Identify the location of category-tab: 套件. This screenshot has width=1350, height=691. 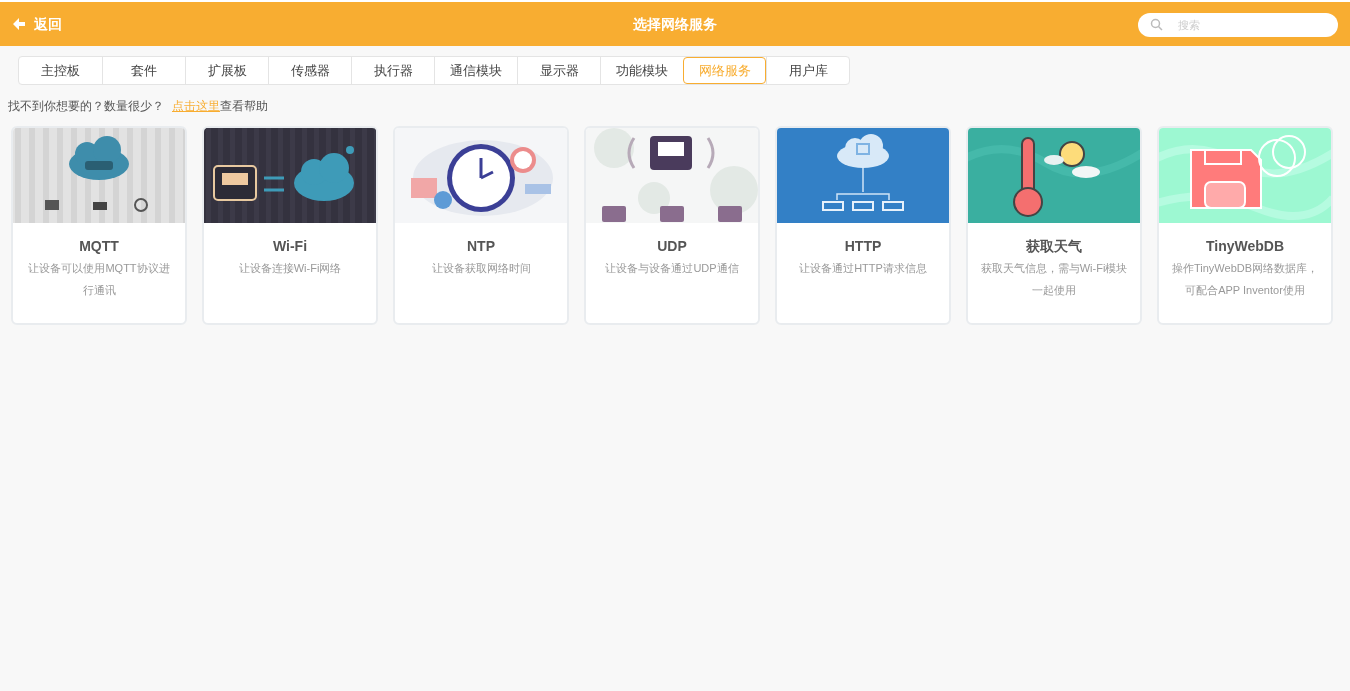
(143, 70).